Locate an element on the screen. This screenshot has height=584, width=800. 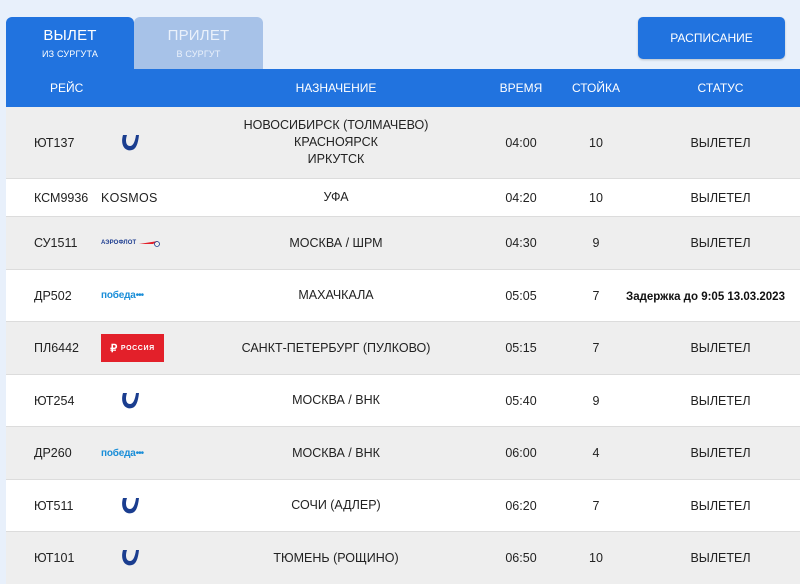
flight-number: ПЛ6442 is located at coordinates (56, 348).